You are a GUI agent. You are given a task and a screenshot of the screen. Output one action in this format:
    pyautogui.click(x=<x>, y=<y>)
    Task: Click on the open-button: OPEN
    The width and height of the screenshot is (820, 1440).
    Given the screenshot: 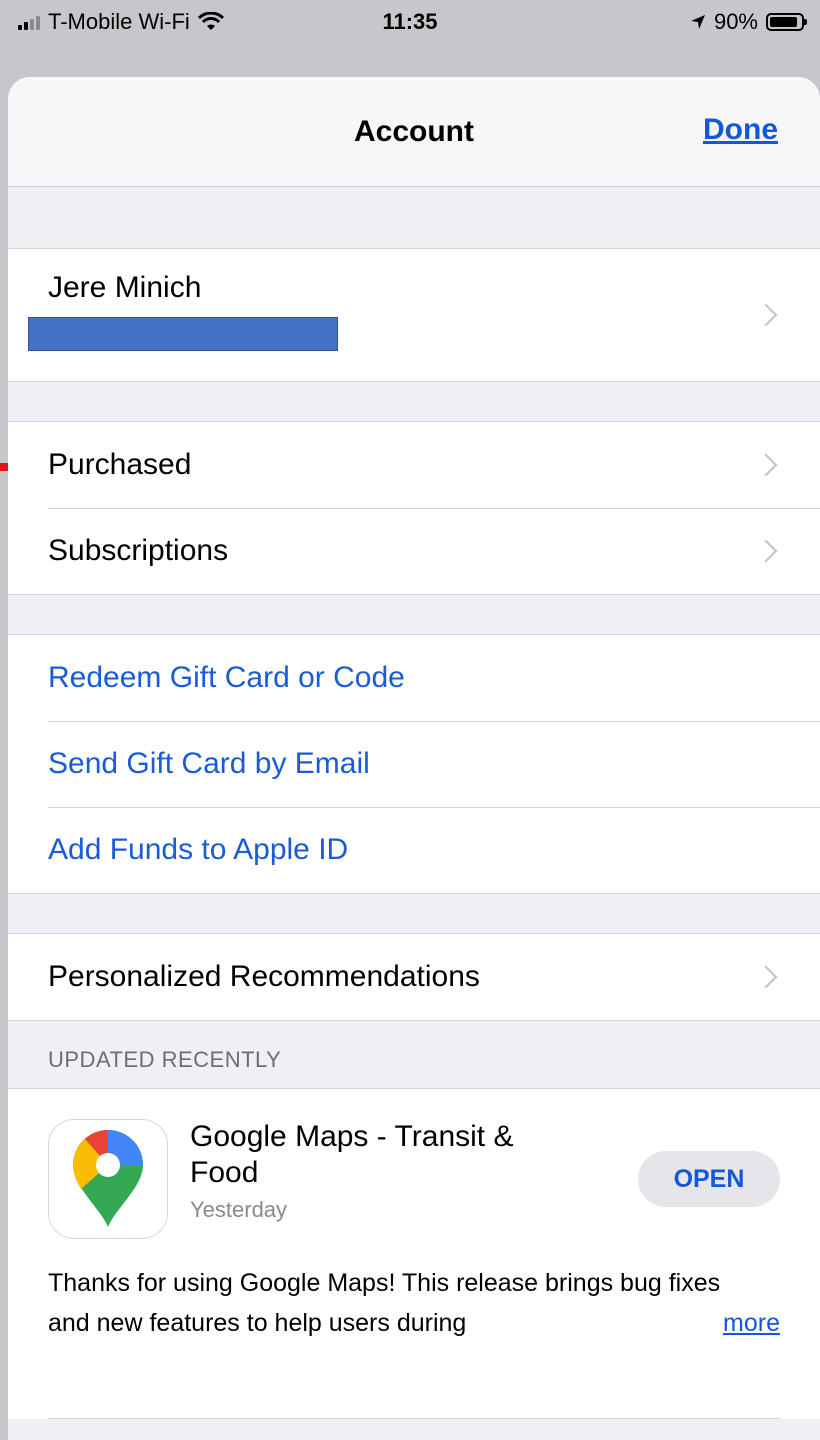 What is the action you would take?
    pyautogui.click(x=709, y=1179)
    